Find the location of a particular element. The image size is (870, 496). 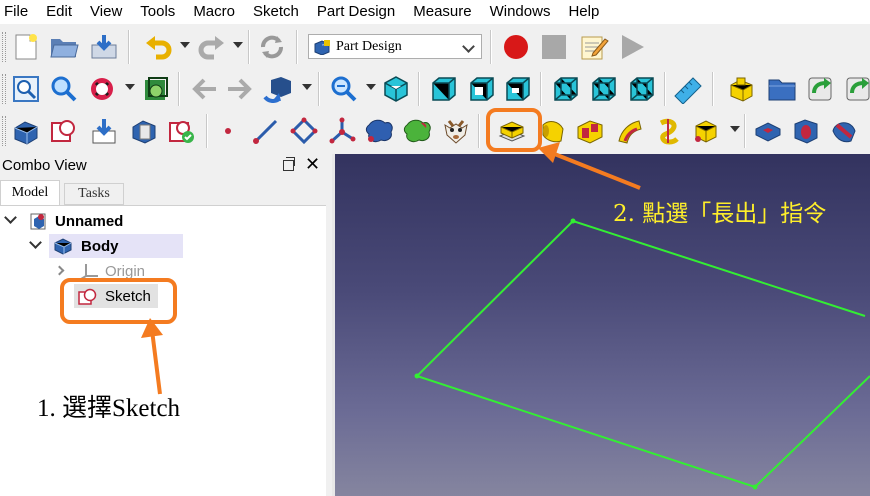

annotation-step-2: 2. 點選「長出」指令 is located at coordinates (720, 214).